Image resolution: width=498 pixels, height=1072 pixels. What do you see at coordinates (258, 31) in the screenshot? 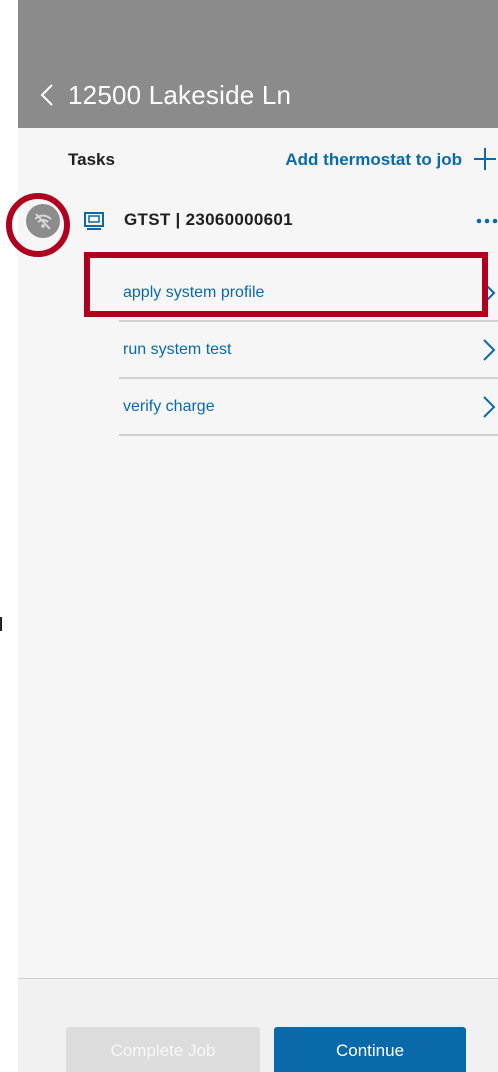
I see `status-bar` at bounding box center [258, 31].